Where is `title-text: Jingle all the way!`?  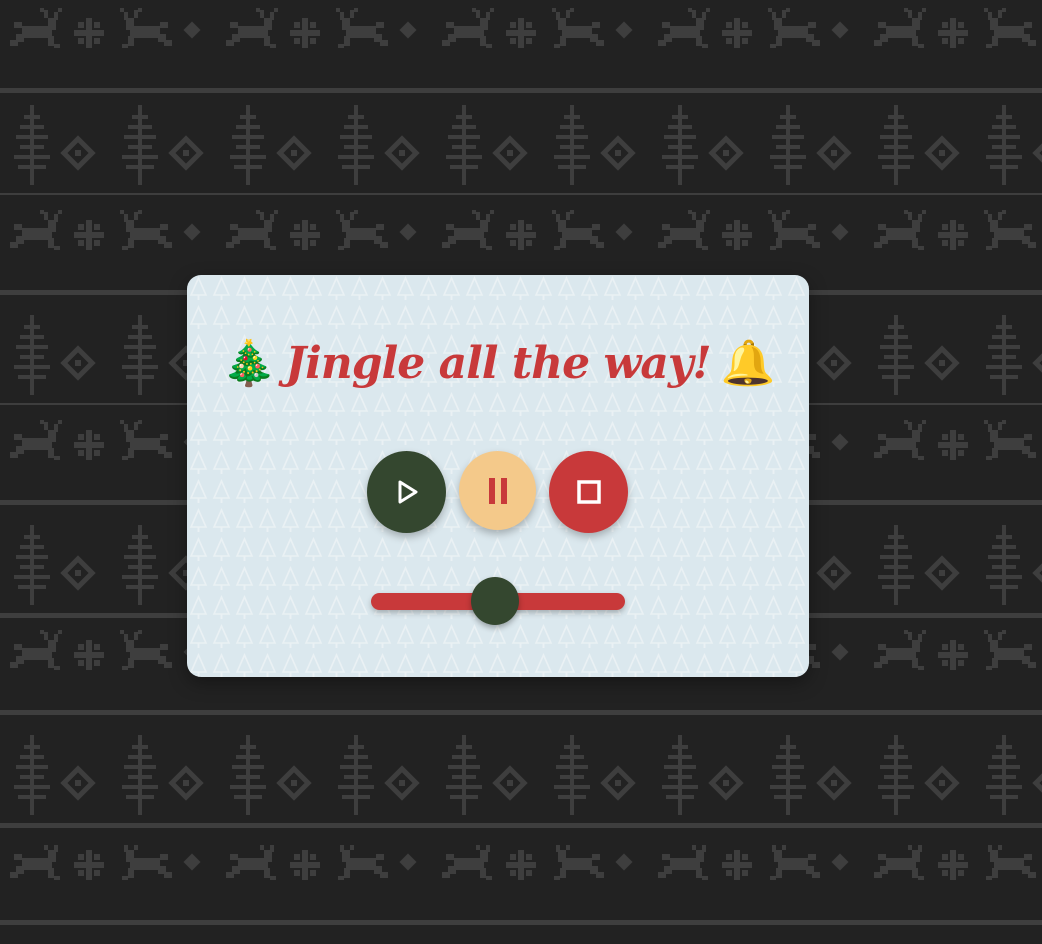
title-text: Jingle all the way! is located at coordinates (498, 363).